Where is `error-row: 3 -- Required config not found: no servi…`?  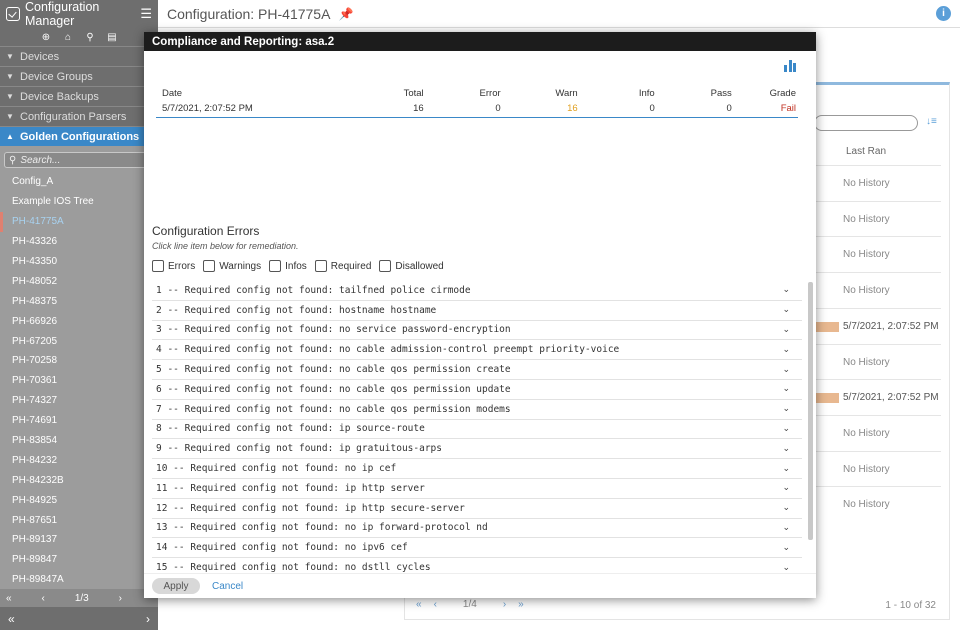
error-row: 3 -- Required config not found: no servi… is located at coordinates (477, 331).